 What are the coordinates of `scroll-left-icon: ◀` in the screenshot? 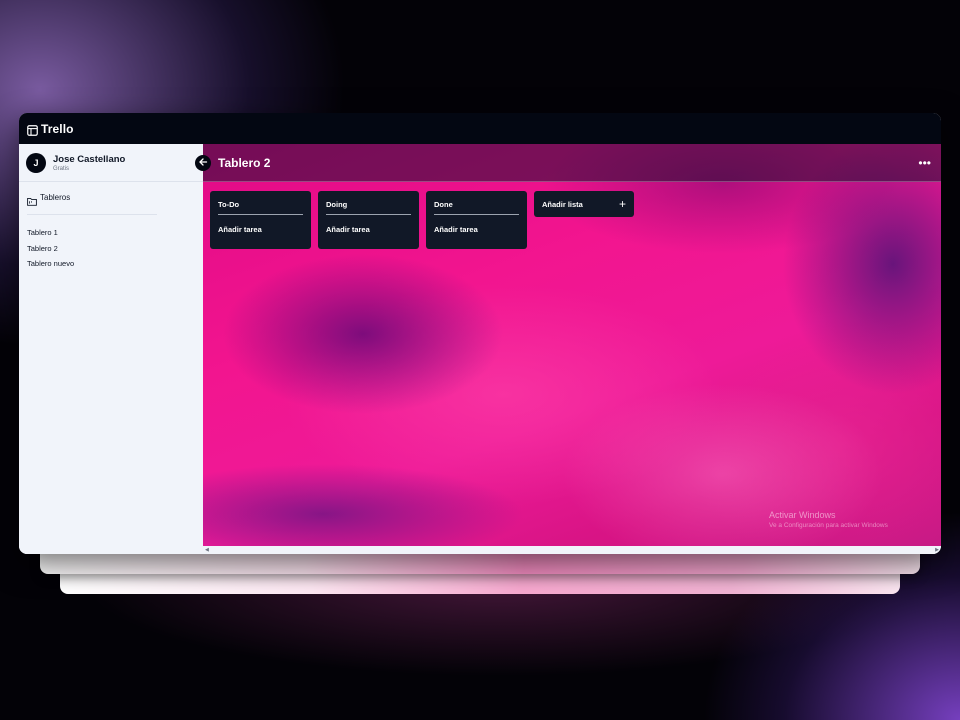 It's located at (207, 550).